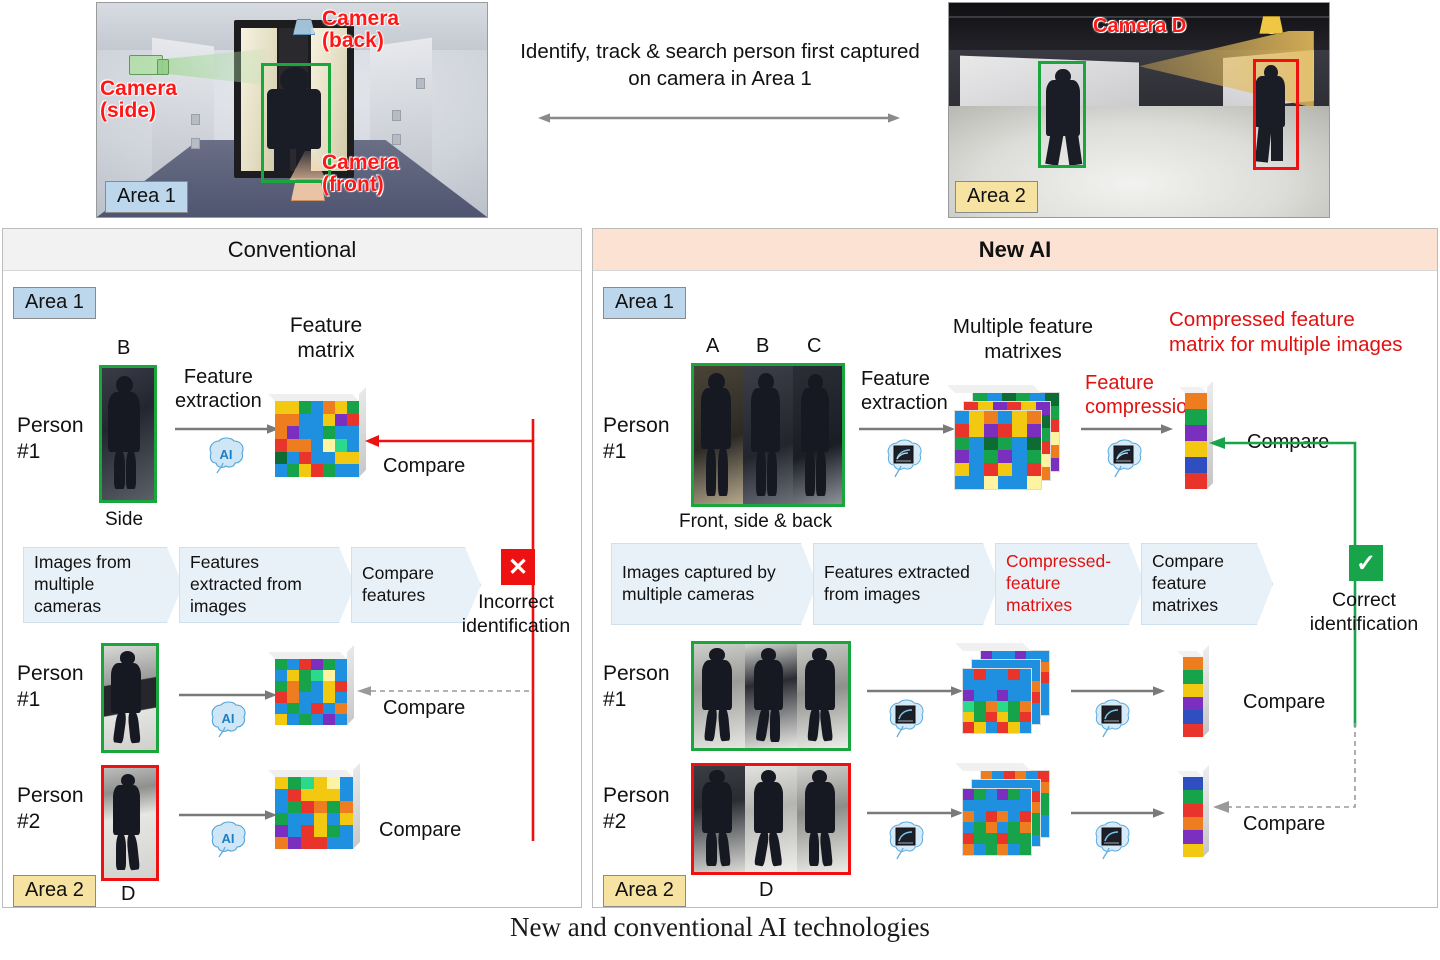 This screenshot has width=1440, height=960. Describe the element at coordinates (50, 808) in the screenshot. I see `conventional-person2-label: Person #2` at that location.